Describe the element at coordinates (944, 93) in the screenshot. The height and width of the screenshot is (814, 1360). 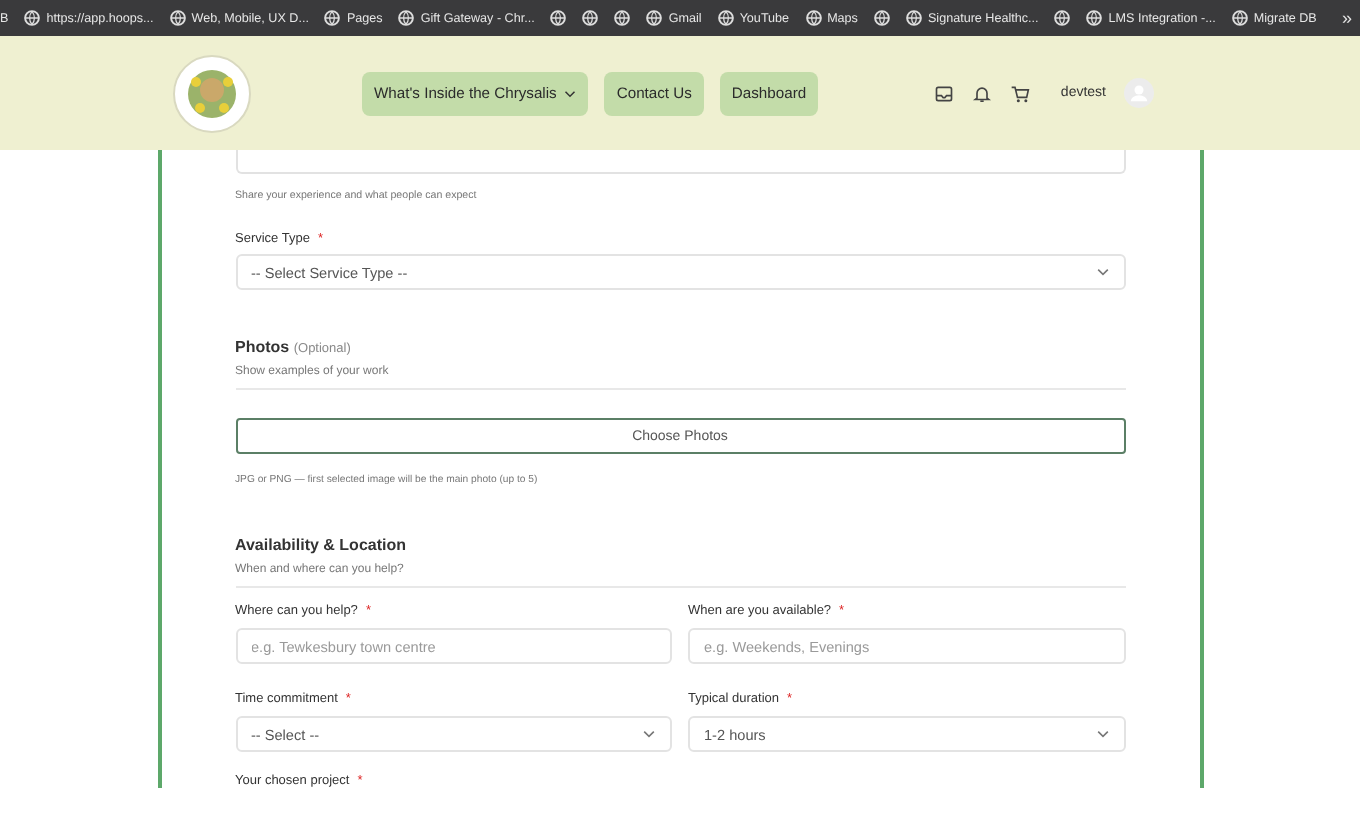
I see `inbox-icon` at that location.